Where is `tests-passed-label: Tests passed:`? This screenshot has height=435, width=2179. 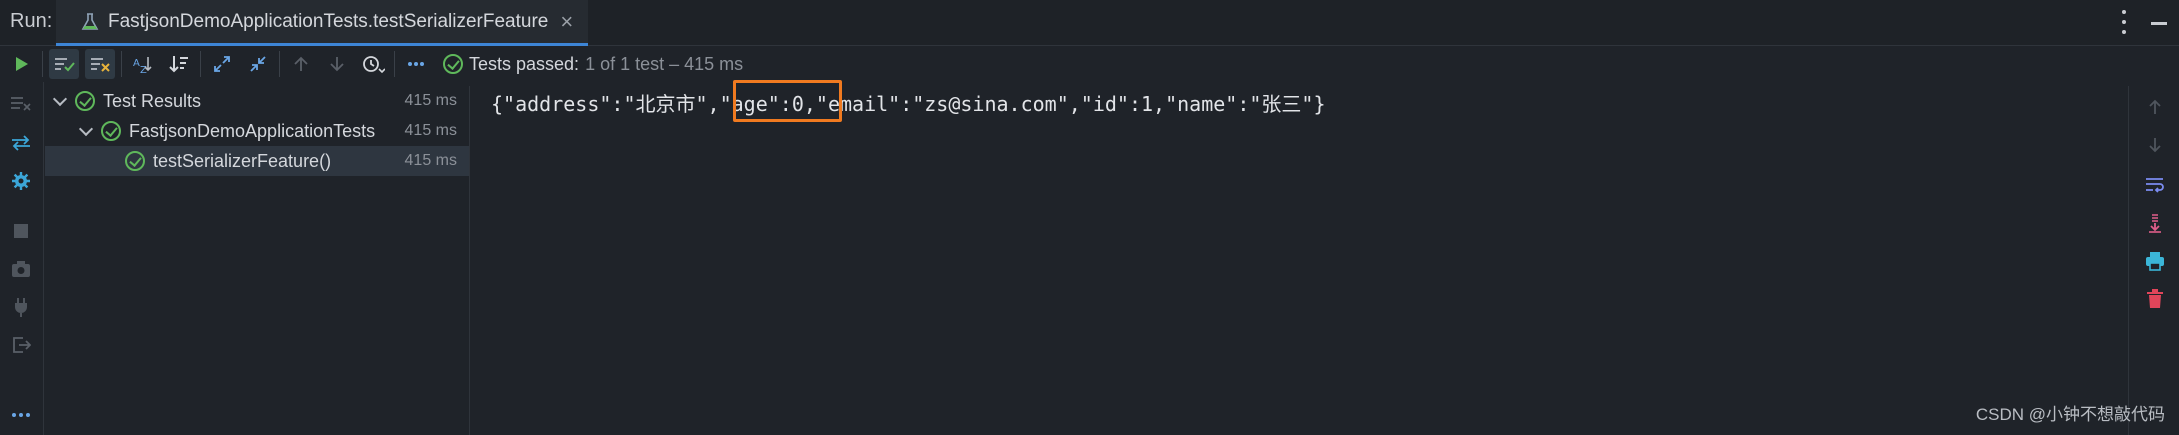 tests-passed-label: Tests passed: is located at coordinates (524, 63).